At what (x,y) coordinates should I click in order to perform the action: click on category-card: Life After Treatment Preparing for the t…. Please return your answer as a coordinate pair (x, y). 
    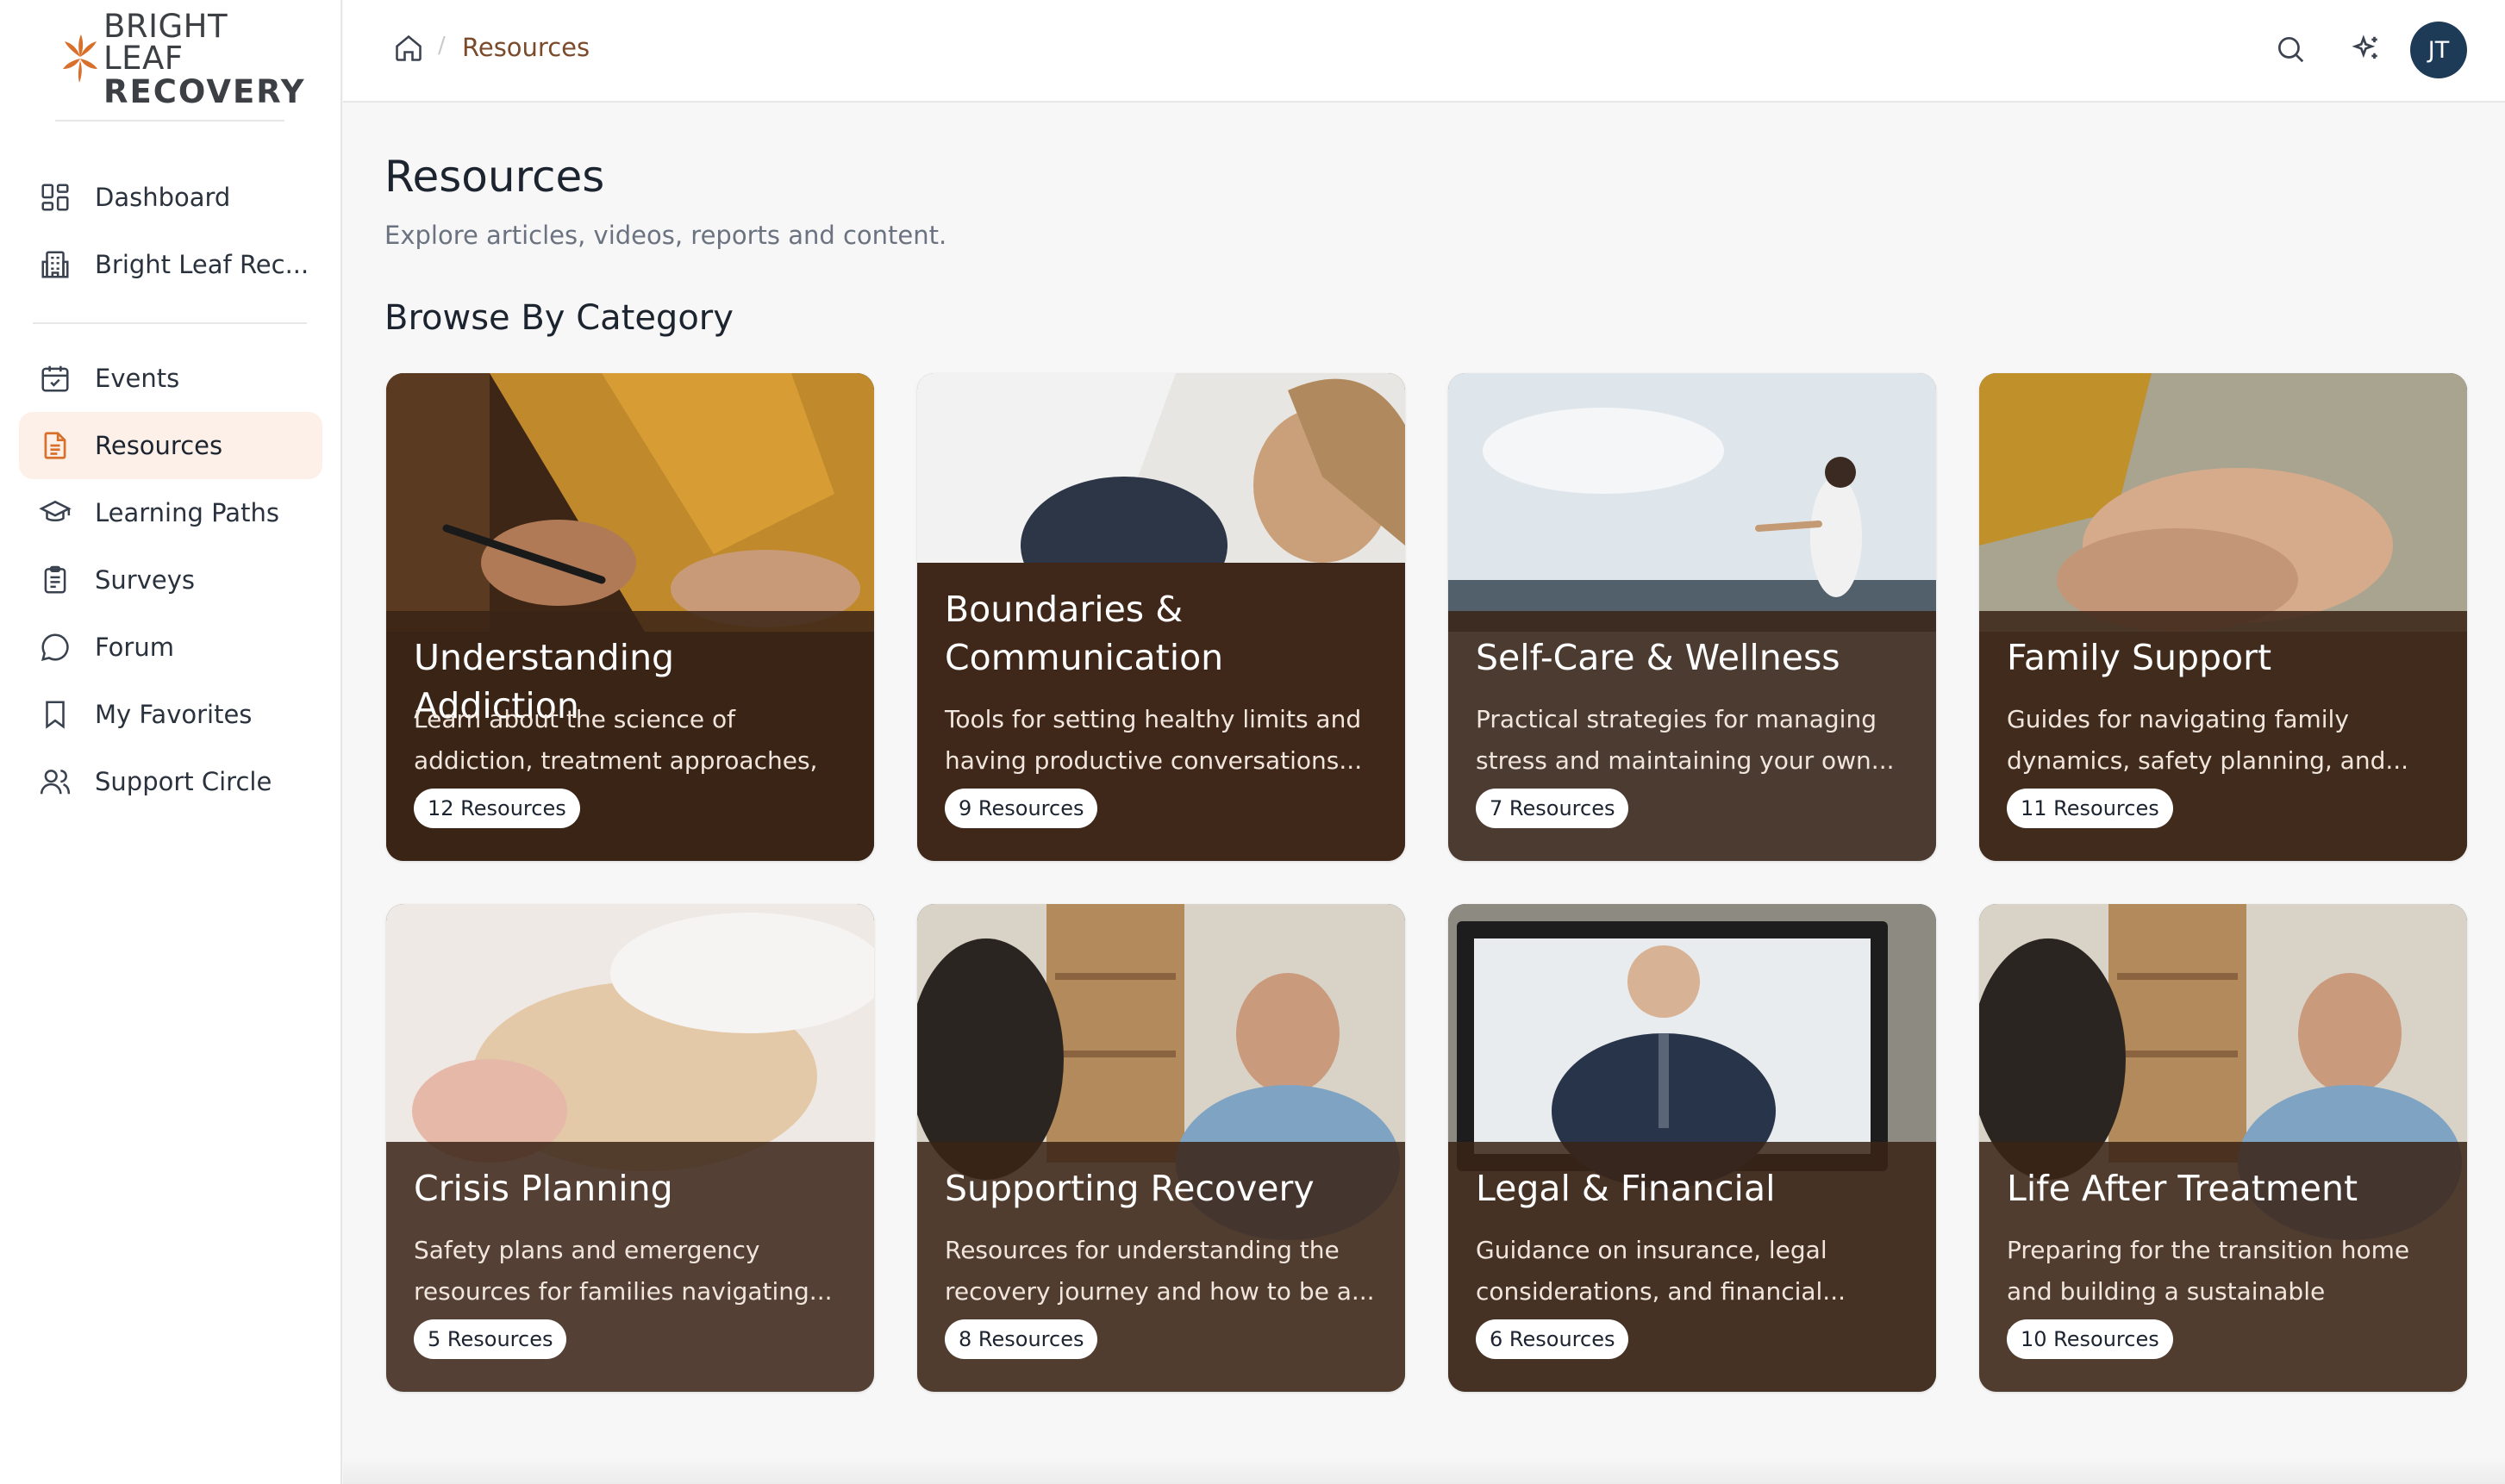
    Looking at the image, I should click on (2223, 1148).